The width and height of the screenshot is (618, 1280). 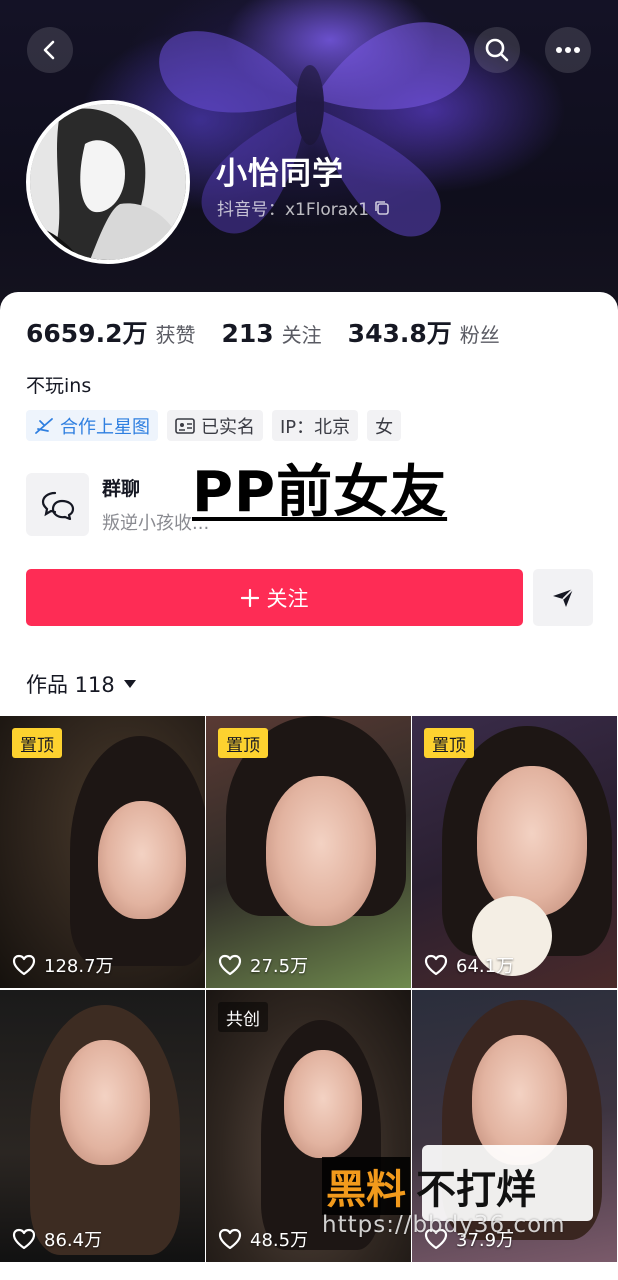 I want to click on overlay-caption: PP前女友, so click(x=320, y=492).